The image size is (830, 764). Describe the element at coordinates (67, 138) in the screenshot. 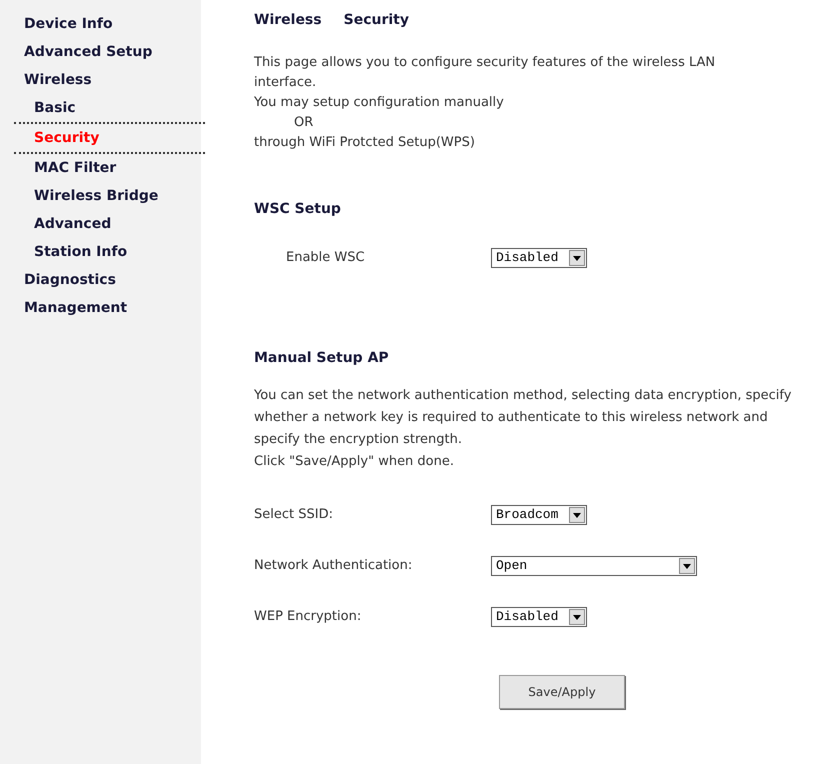

I see `sidebar-link: Security` at that location.